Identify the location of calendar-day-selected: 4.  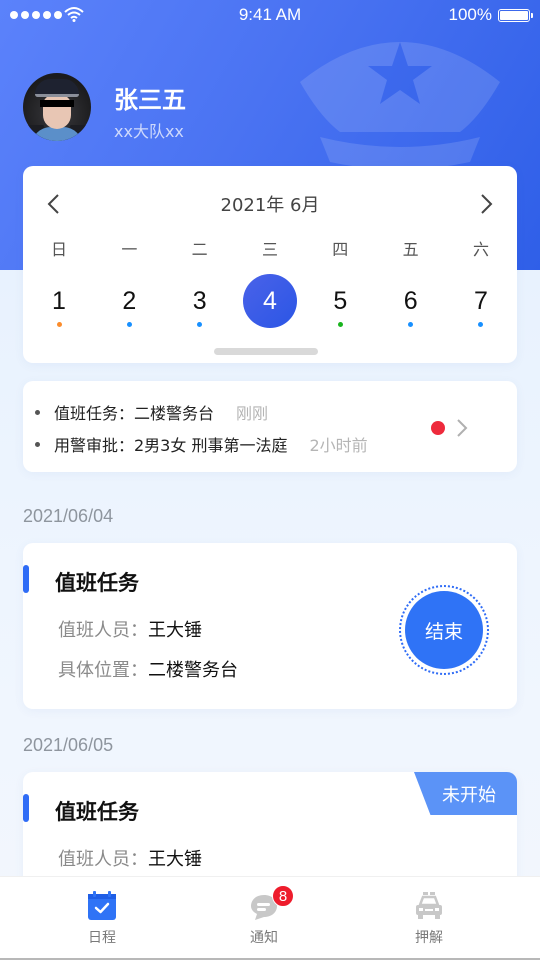
(269, 301).